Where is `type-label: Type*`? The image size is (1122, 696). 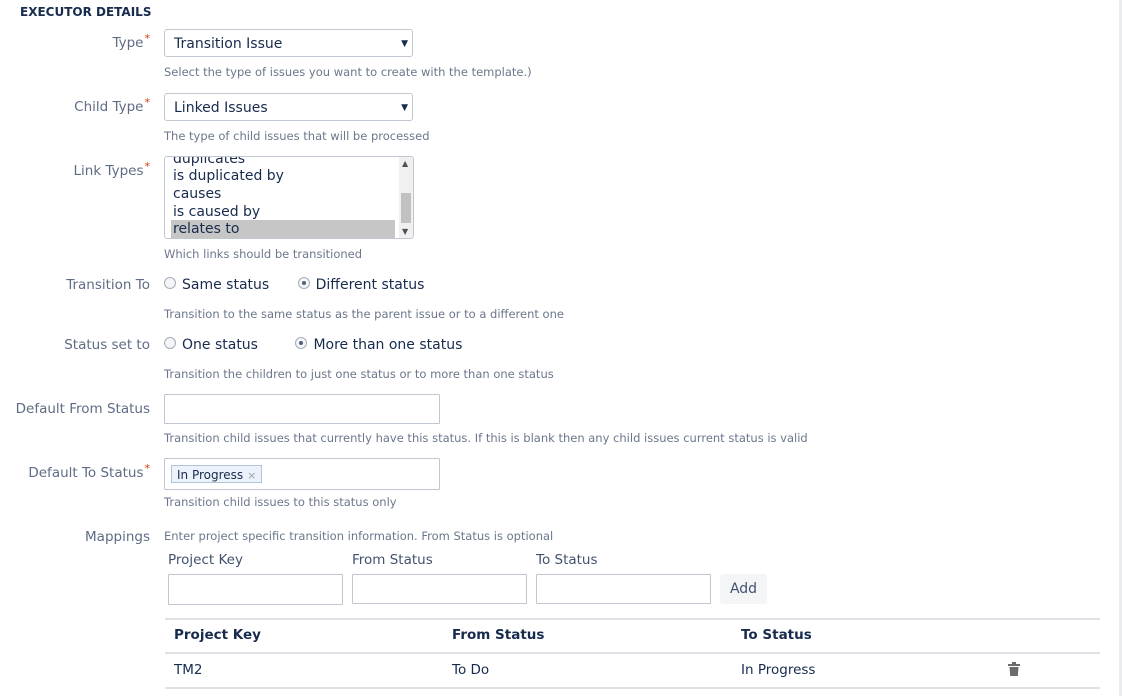
type-label: Type* is located at coordinates (131, 41).